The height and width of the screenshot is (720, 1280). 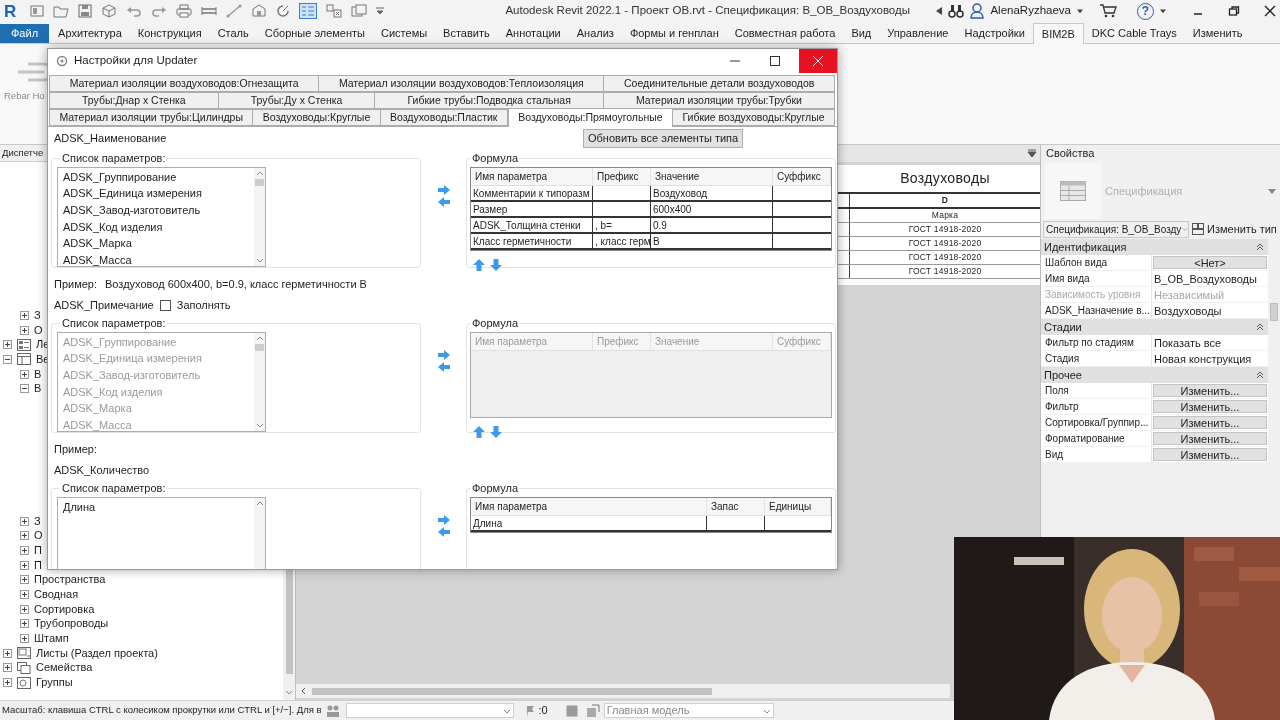 What do you see at coordinates (158, 193) in the screenshot?
I see `list-item: ADSK_Единица измерения` at bounding box center [158, 193].